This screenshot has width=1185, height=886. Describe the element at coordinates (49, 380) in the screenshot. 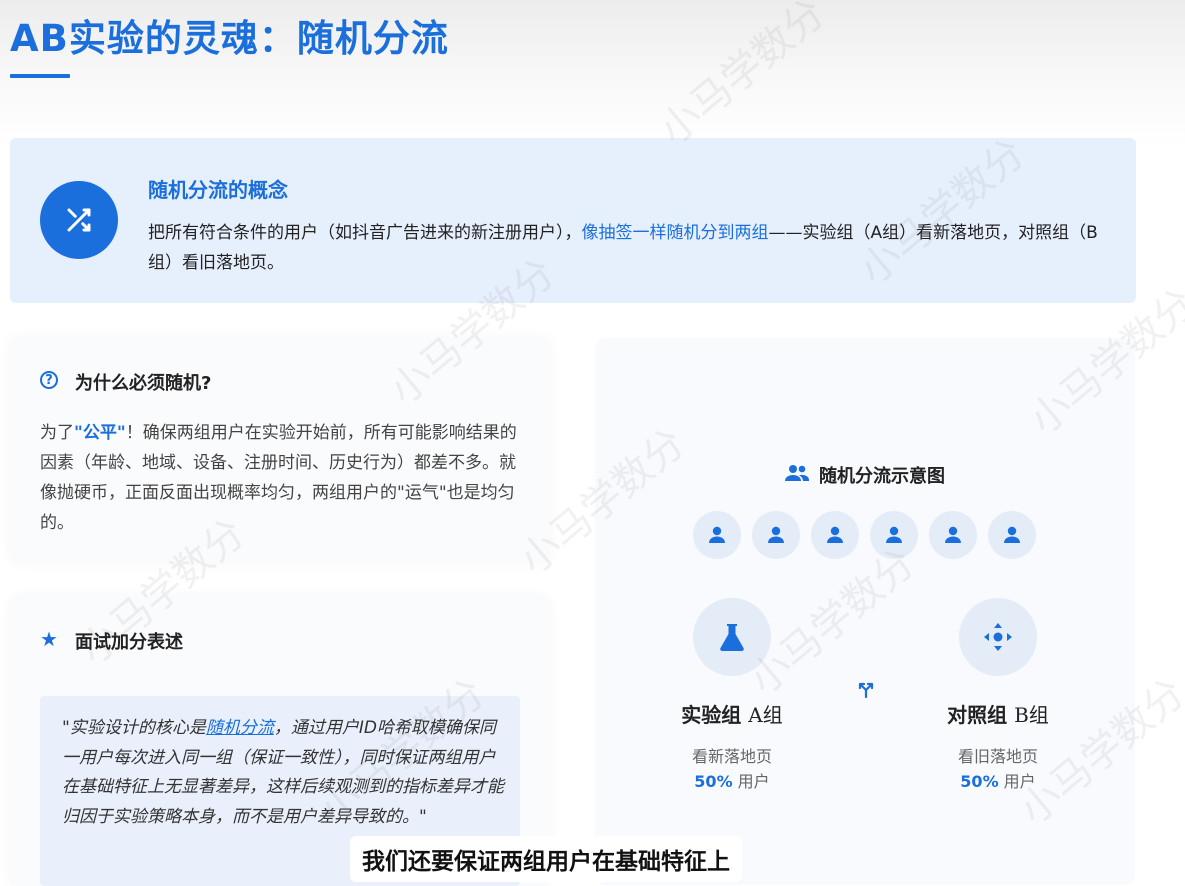

I see `help-circle-icon: ?` at that location.